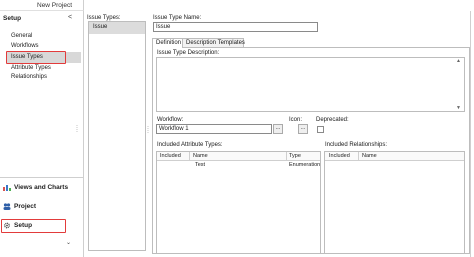 The height and width of the screenshot is (257, 474). I want to click on issue-type-name-input: Issue, so click(235, 27).